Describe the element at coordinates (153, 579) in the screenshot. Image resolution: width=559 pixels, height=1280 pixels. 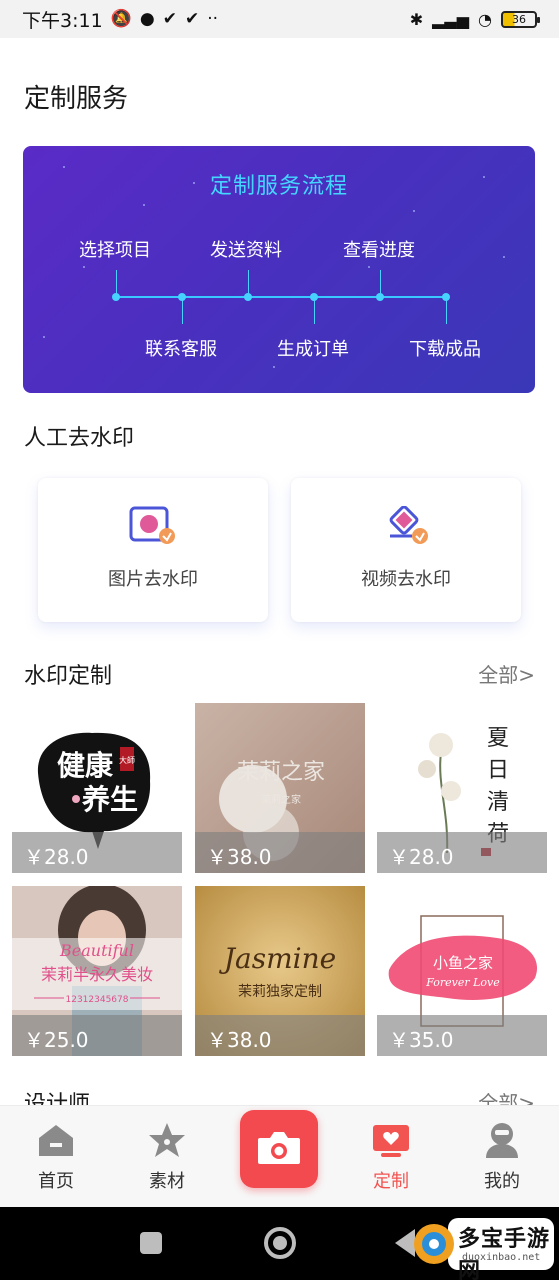
I see `image-watermark-label: 图片去水印` at that location.